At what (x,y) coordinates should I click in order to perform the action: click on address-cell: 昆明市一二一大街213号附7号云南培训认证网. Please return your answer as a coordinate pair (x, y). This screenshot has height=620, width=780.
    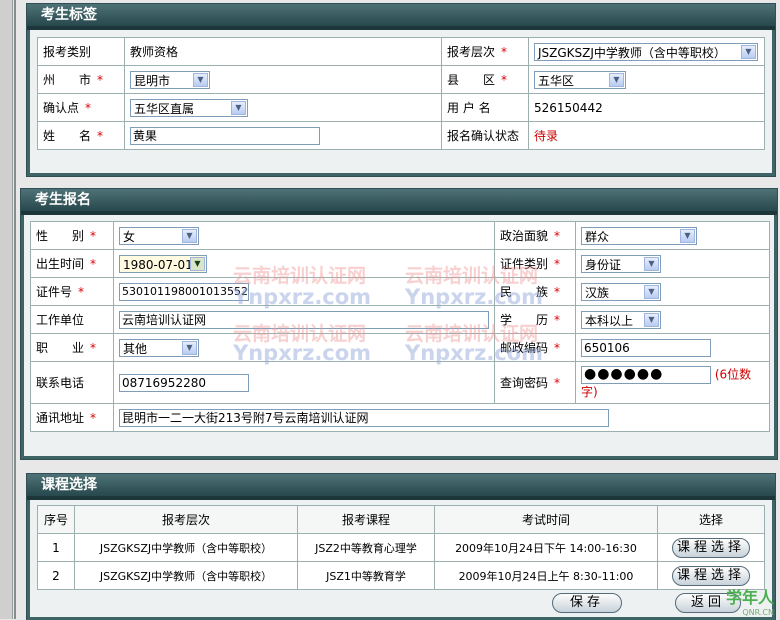
    Looking at the image, I should click on (441, 417).